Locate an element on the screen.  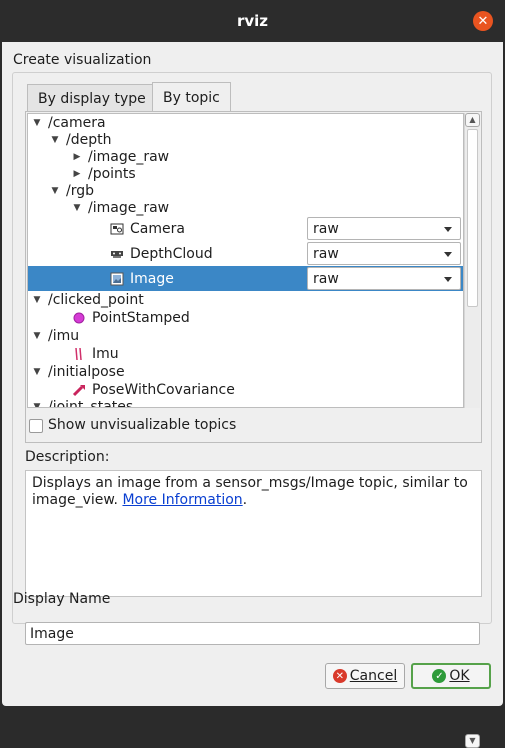
tree-row-label: /imu is located at coordinates (64, 336).